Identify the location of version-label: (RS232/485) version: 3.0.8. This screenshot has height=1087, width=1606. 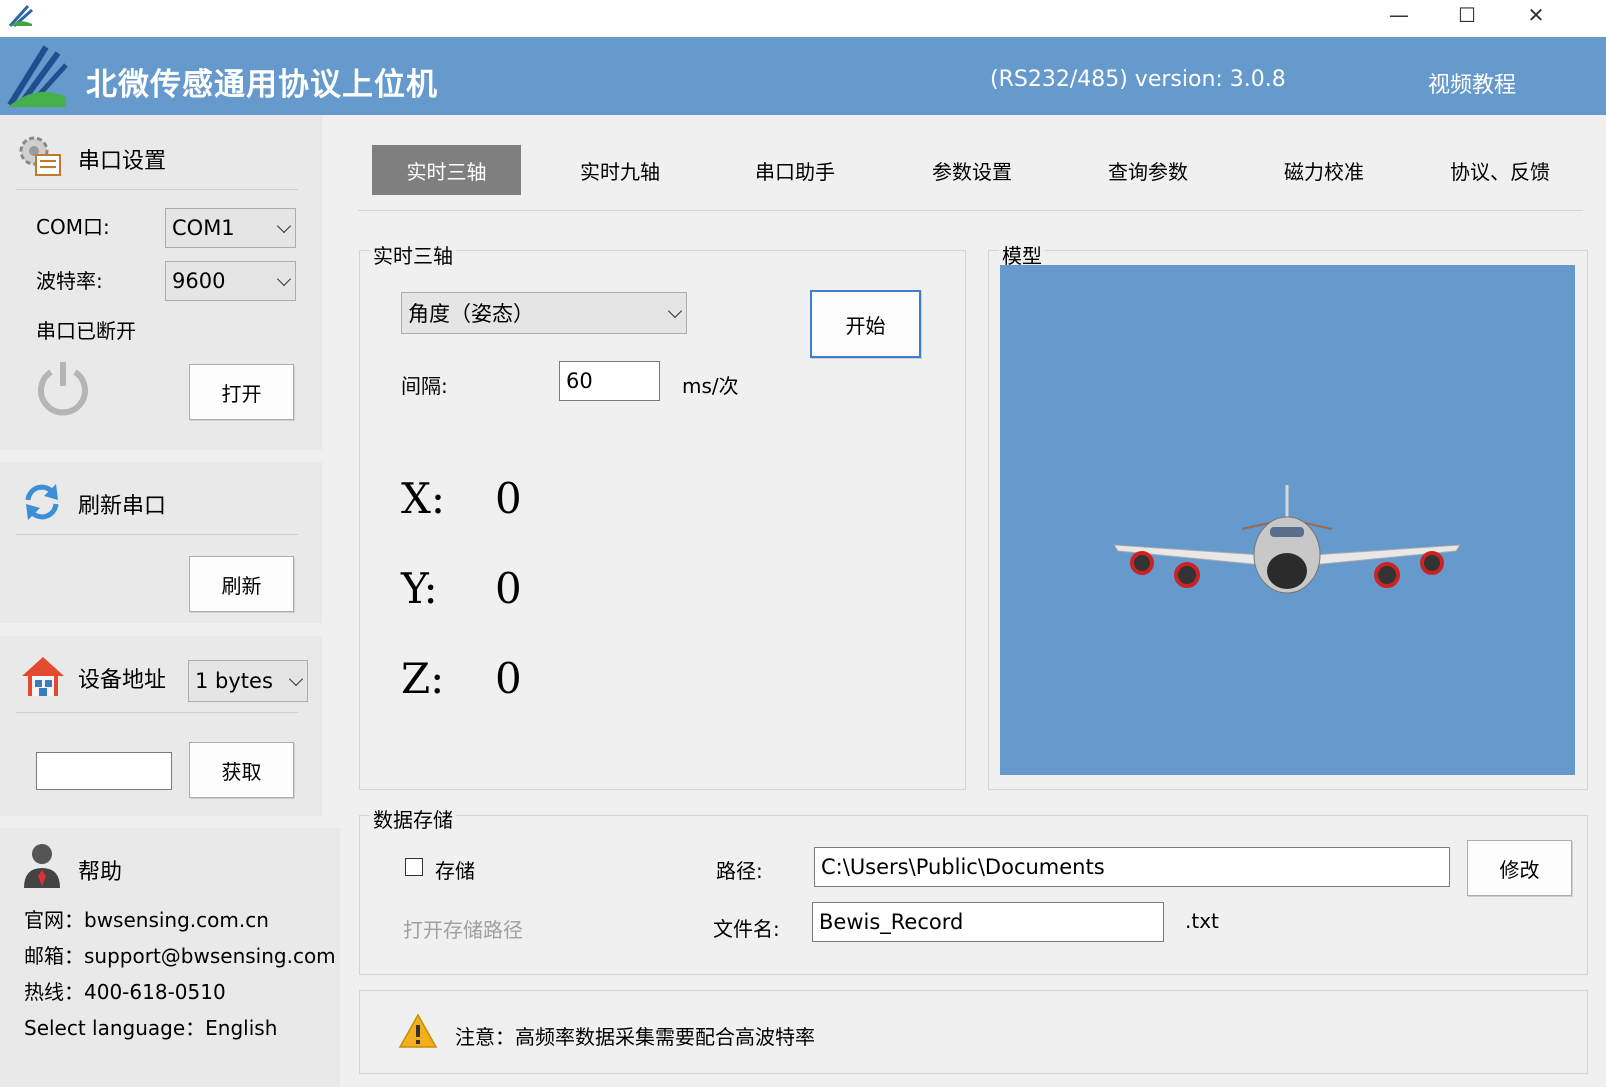
(1138, 79).